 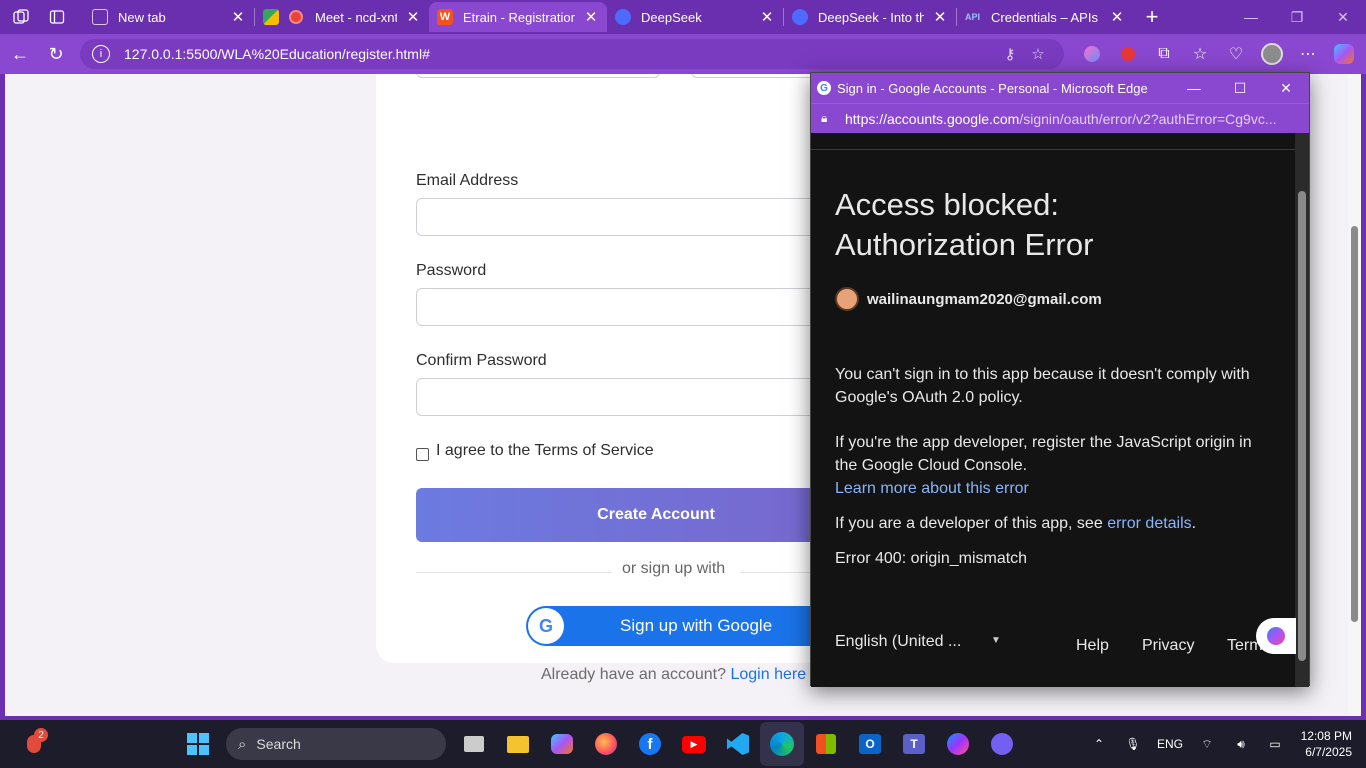 I want to click on popup-url-host: https://accounts.google.com, so click(x=932, y=118).